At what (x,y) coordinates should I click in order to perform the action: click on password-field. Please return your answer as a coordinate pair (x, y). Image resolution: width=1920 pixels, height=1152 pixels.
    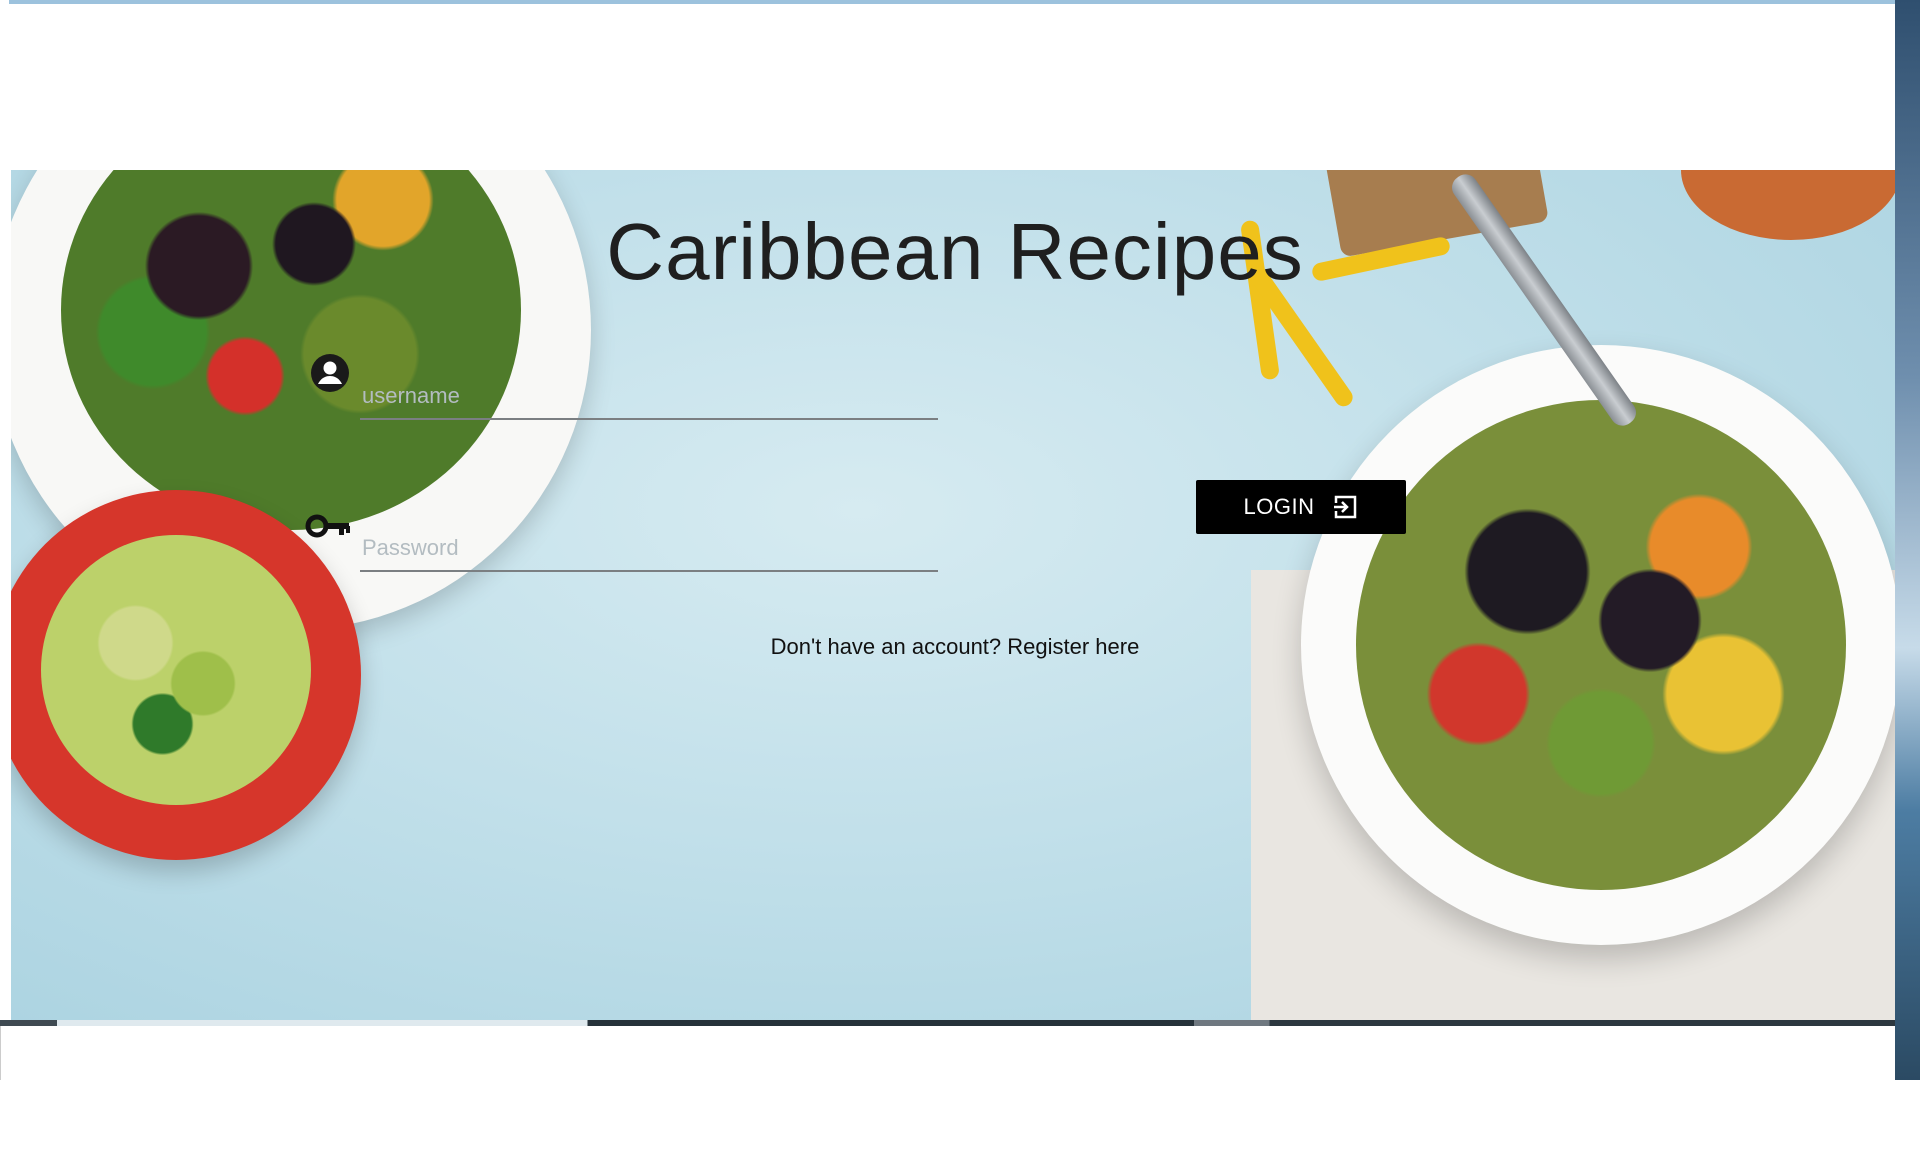
    Looking at the image, I should click on (651, 541).